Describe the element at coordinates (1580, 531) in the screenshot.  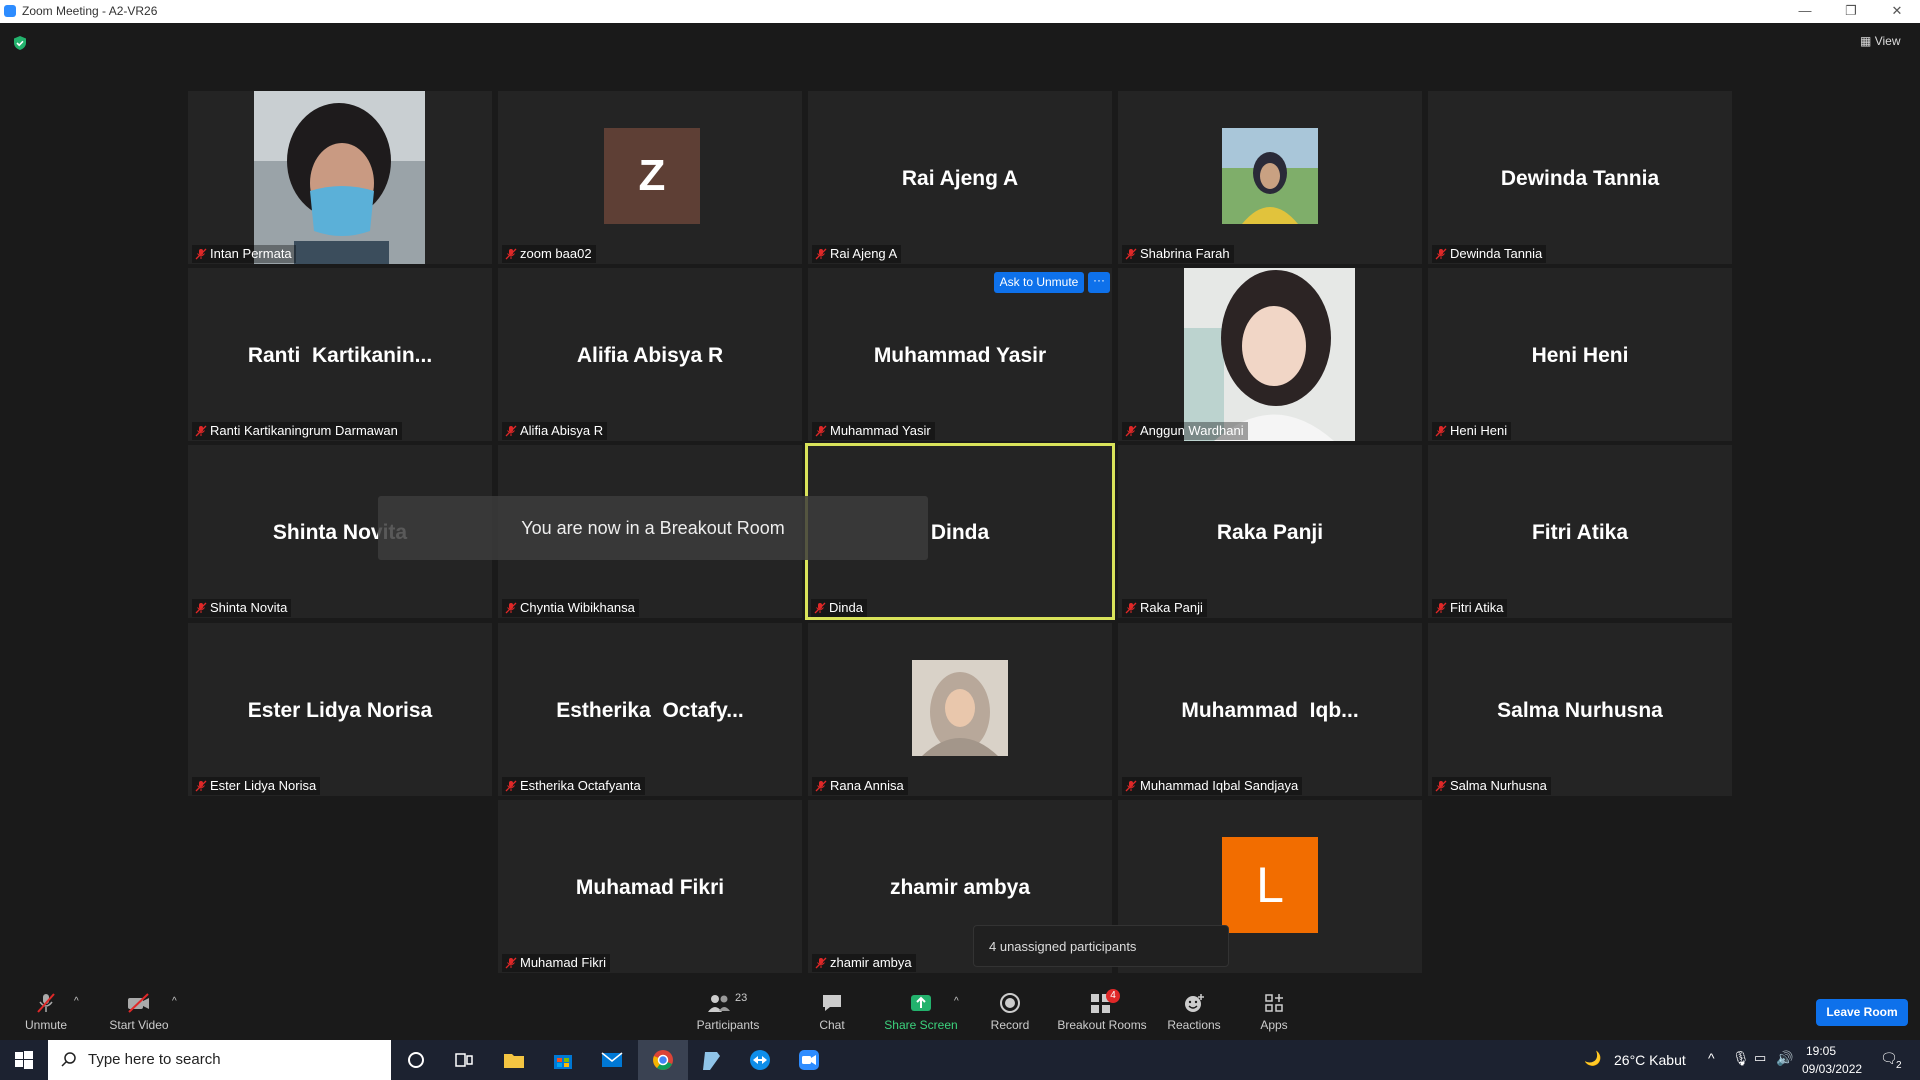
I see `video-tile-fitri: Fitri Atika Fitri Atika` at that location.